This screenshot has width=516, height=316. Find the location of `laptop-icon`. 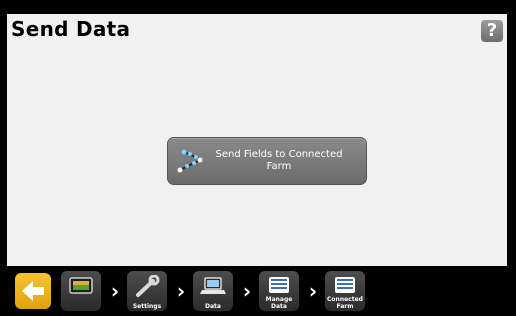

laptop-icon is located at coordinates (213, 285).